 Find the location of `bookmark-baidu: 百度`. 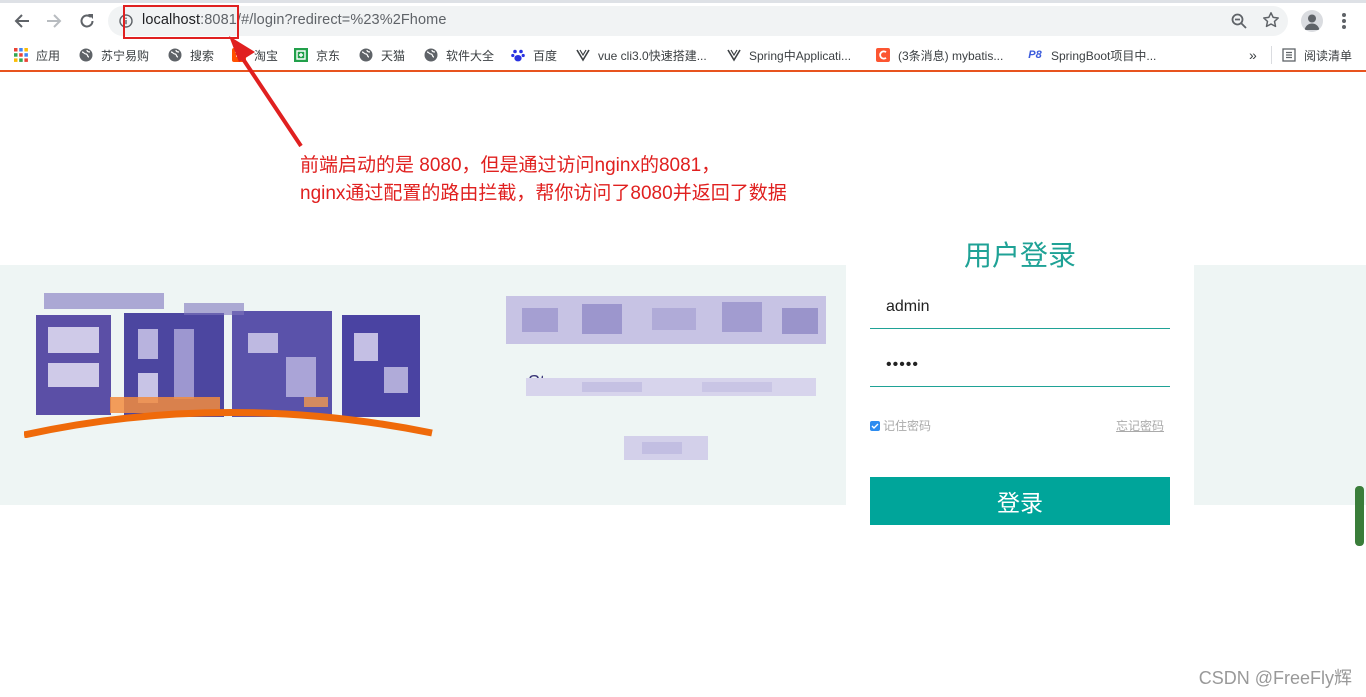

bookmark-baidu: 百度 is located at coordinates (534, 55).